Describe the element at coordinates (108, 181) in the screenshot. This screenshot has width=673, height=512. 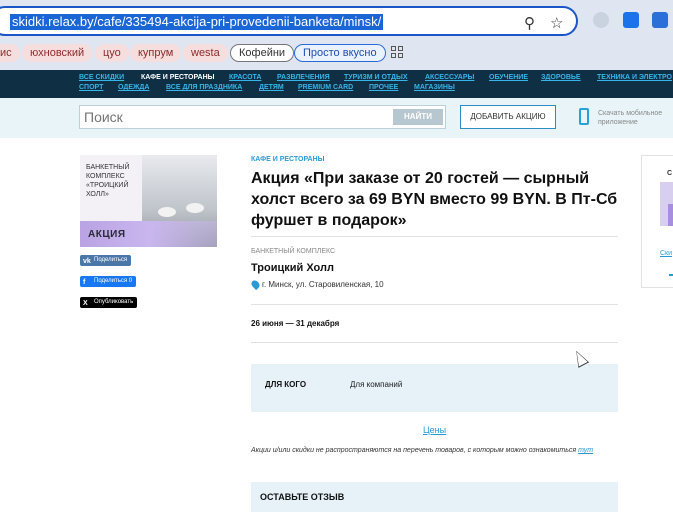
I see `promo-venue-text: БАНКЕТНЫЙ КОМПЛЕКС «ТРОИЦКИЙ ХОЛЛ»` at that location.